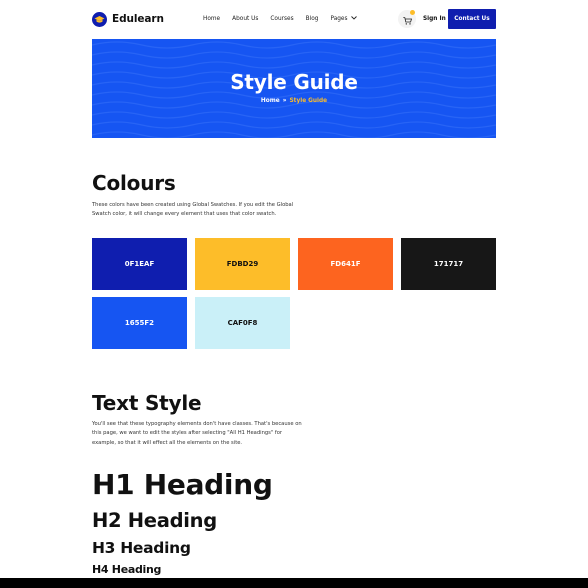  Describe the element at coordinates (245, 19) in the screenshot. I see `nav-about-us: About Us` at that location.